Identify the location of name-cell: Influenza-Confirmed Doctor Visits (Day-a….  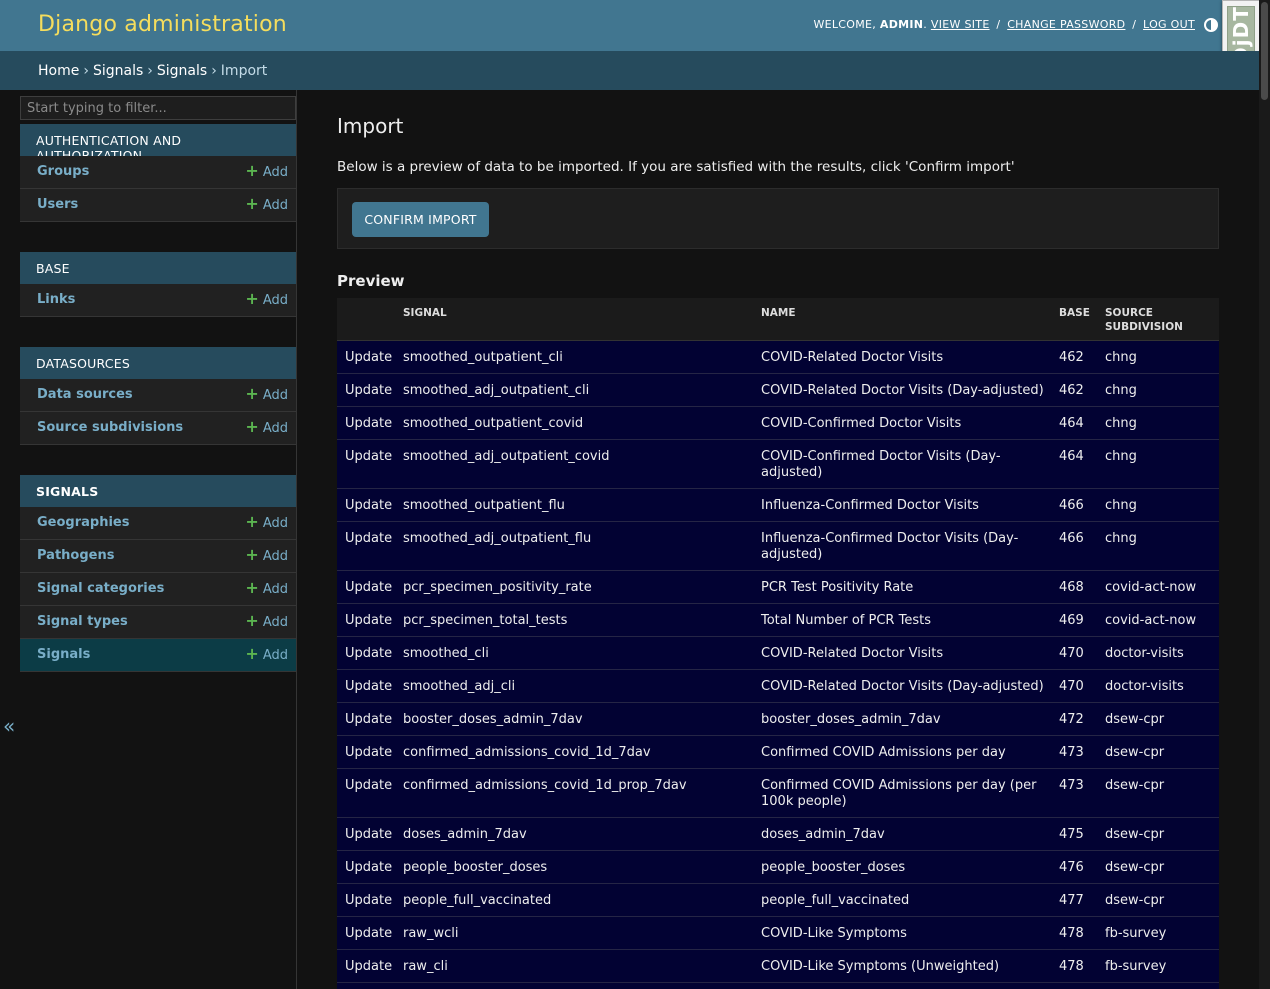
(906, 546).